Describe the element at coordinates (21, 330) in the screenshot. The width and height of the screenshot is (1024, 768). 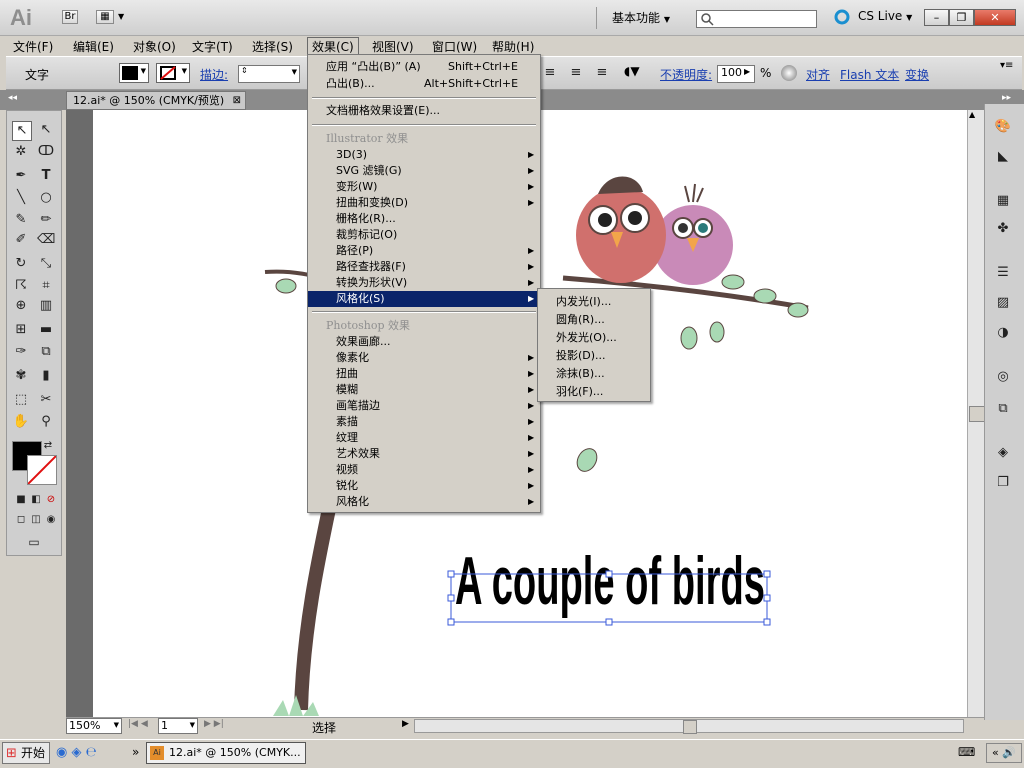
I see `mesh-tool-icon: ⊞` at that location.